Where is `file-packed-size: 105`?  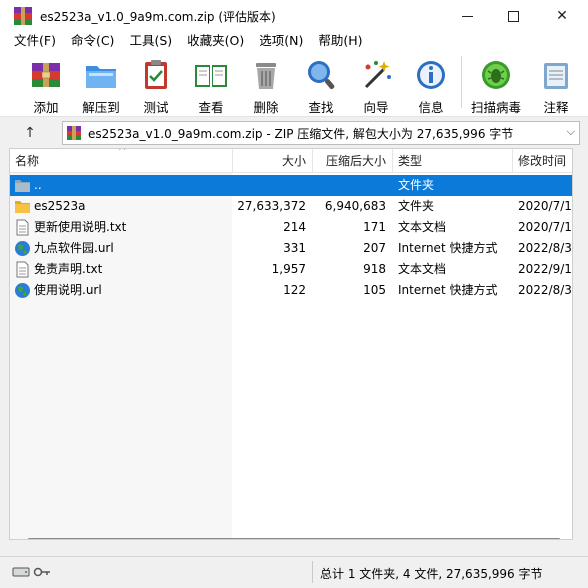
file-packed-size: 105 is located at coordinates (374, 290).